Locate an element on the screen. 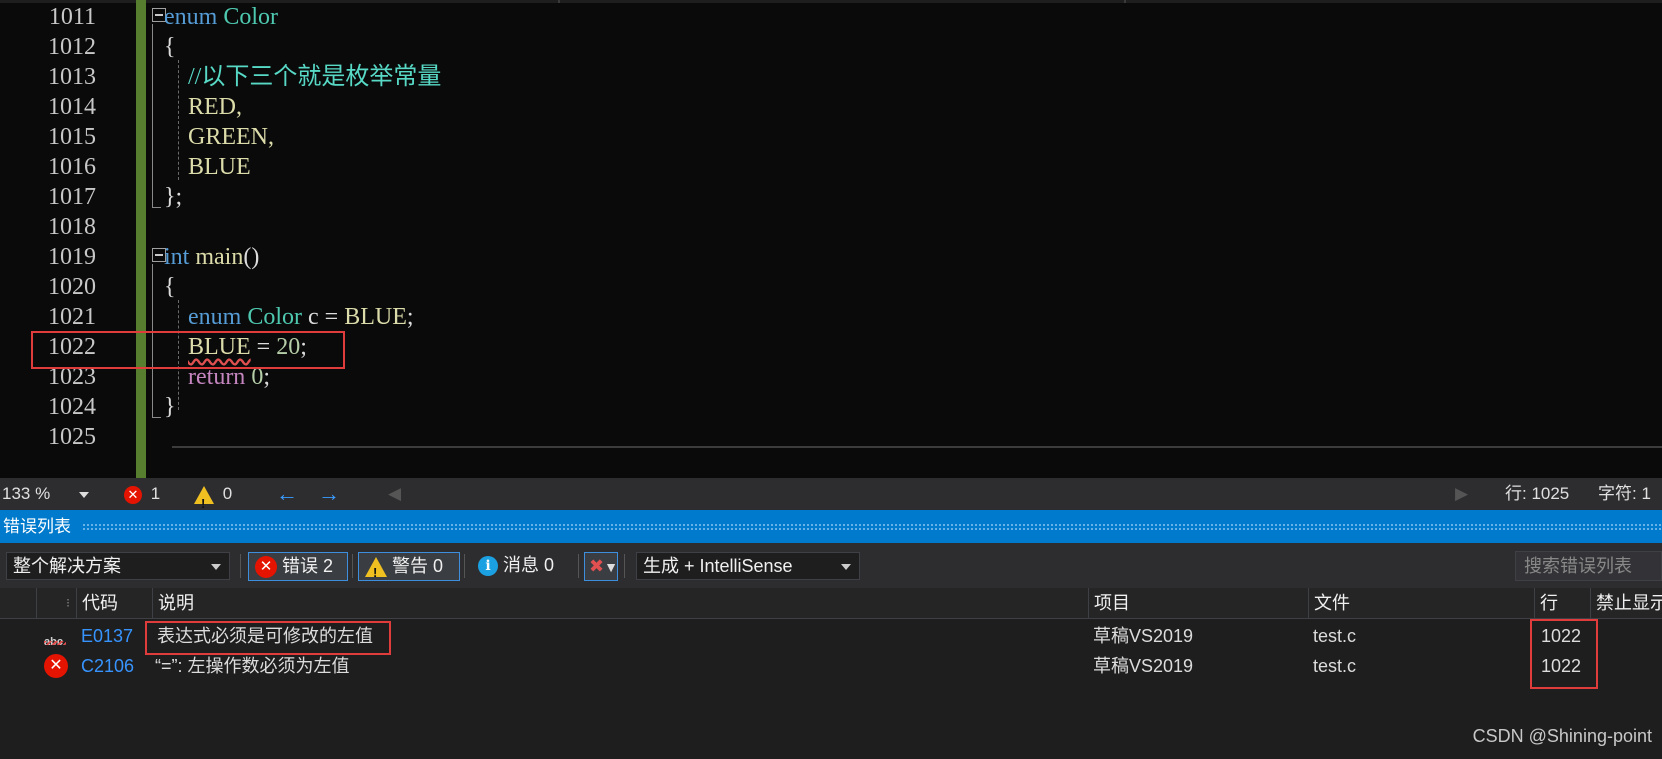 The image size is (1662, 759). code-token: { is located at coordinates (170, 47).